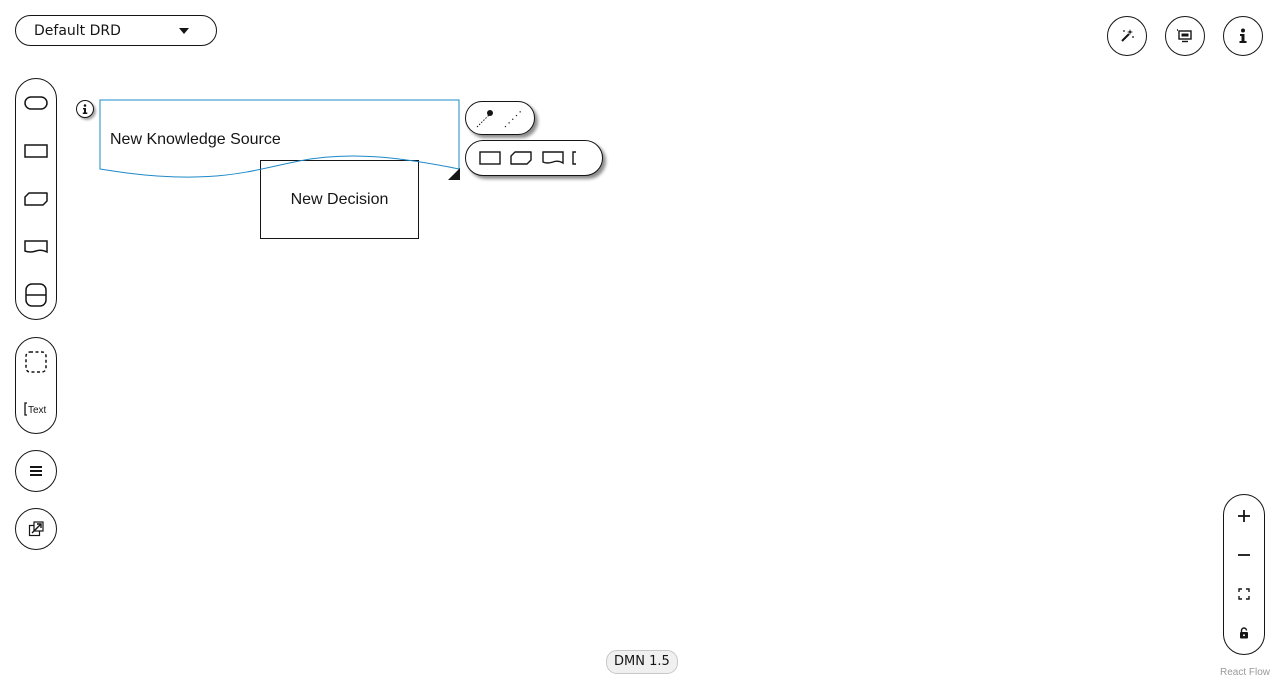  What do you see at coordinates (642, 662) in the screenshot?
I see `dmn-version-badge: DMN 1.5` at bounding box center [642, 662].